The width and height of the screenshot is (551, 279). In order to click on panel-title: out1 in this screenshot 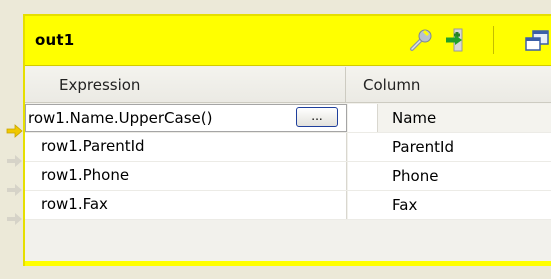, I will do `click(55, 40)`.